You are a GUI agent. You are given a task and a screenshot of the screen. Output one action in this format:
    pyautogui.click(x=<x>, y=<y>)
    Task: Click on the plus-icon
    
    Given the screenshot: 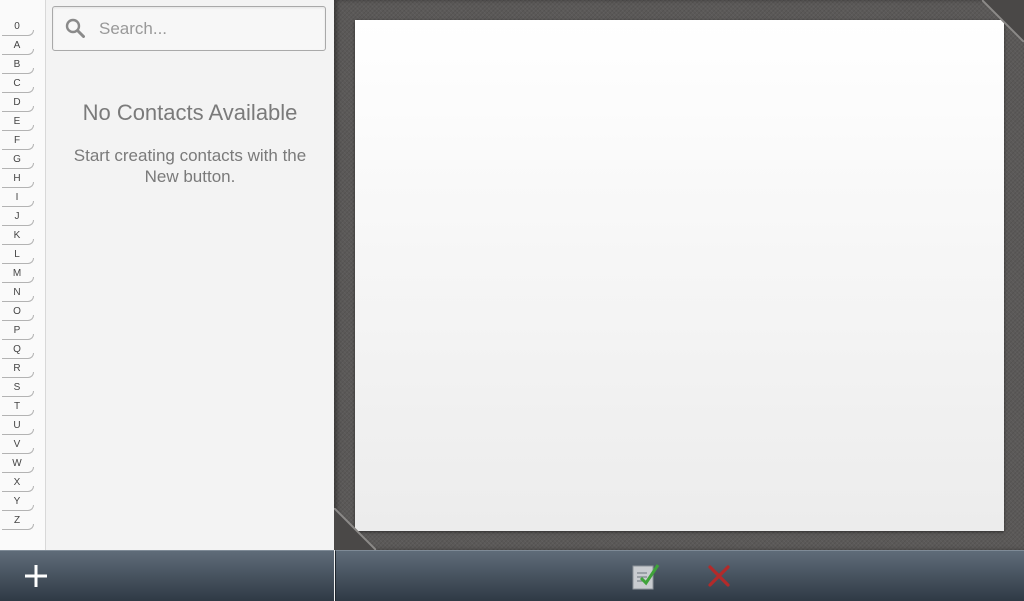 What is the action you would take?
    pyautogui.click(x=36, y=576)
    